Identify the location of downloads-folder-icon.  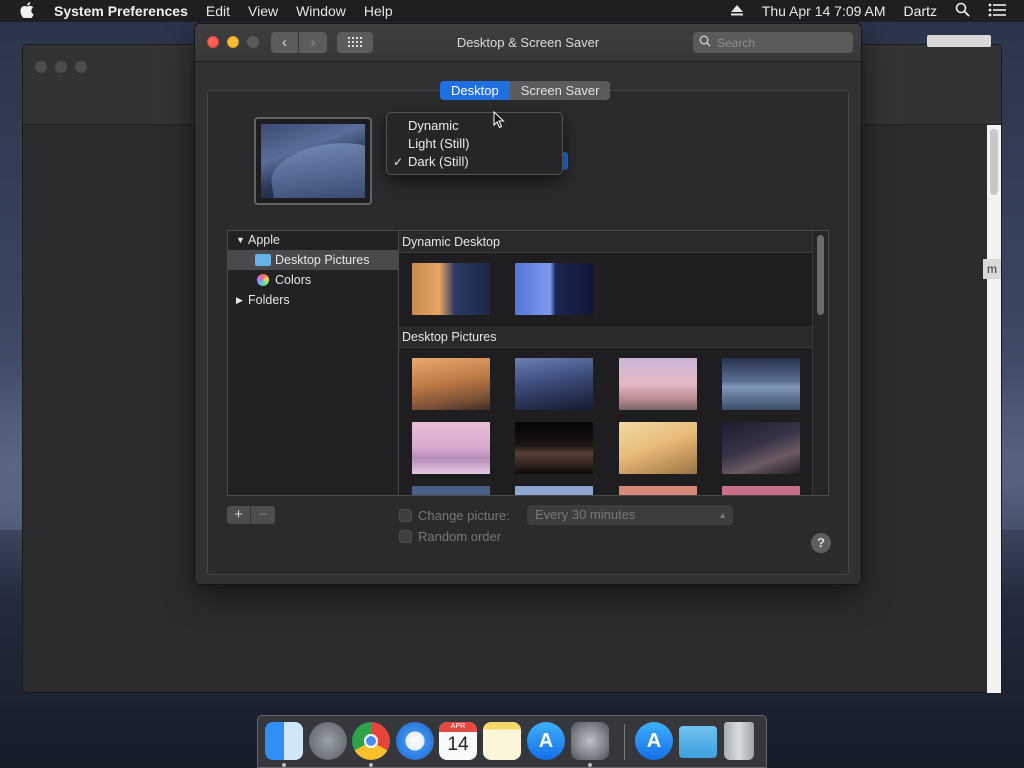
(698, 742).